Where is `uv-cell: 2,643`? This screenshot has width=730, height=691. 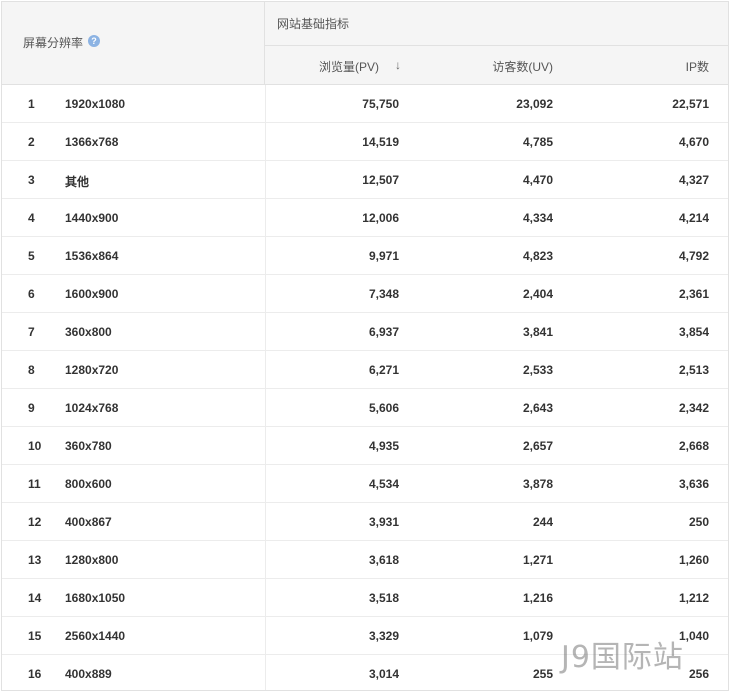
uv-cell: 2,643 is located at coordinates (537, 408).